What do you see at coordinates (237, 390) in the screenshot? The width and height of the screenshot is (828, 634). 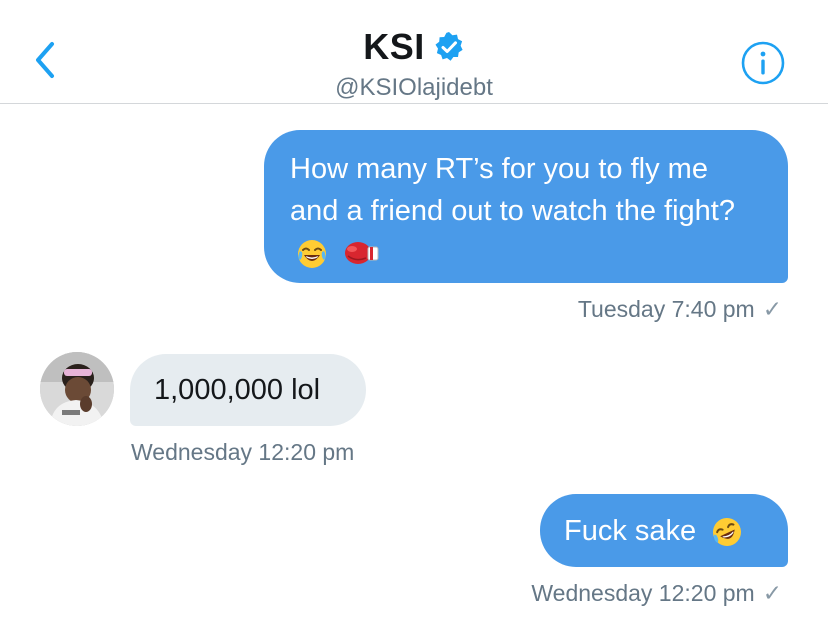 I see `message-text: 1,000,000 lol` at bounding box center [237, 390].